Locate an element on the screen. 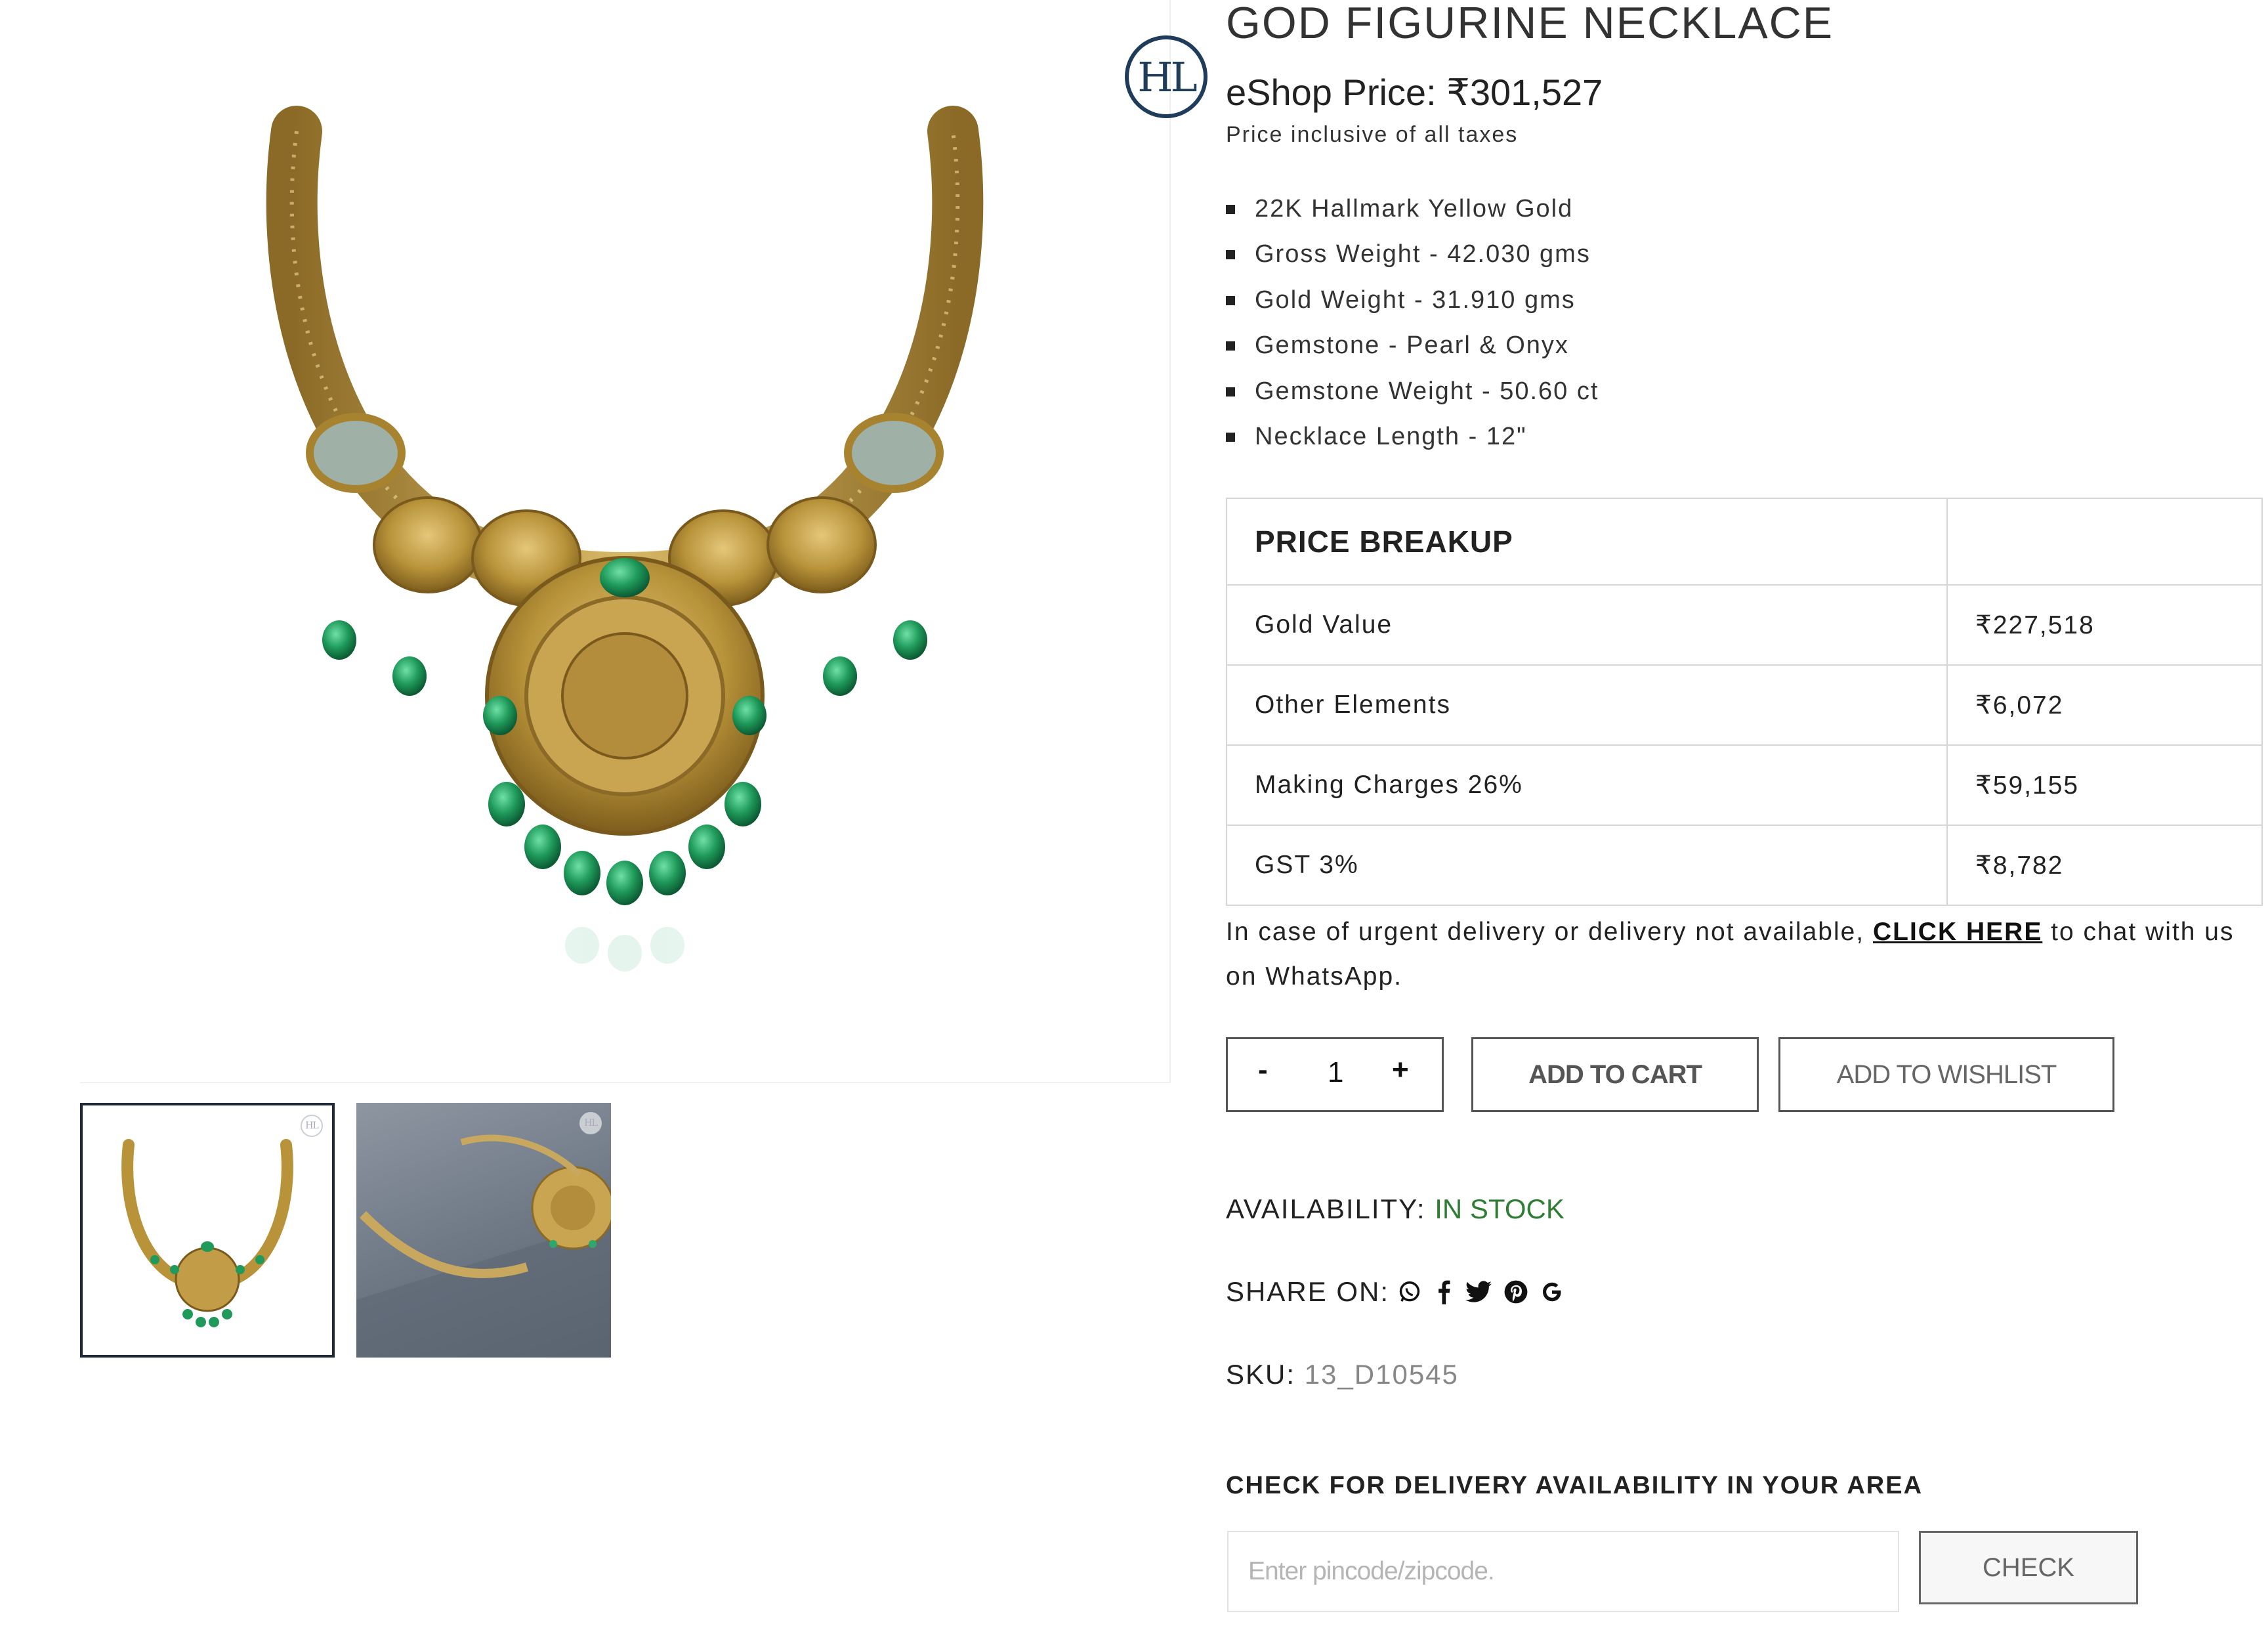 The image size is (2268, 1628). thumbnail-1: HL is located at coordinates (207, 1230).